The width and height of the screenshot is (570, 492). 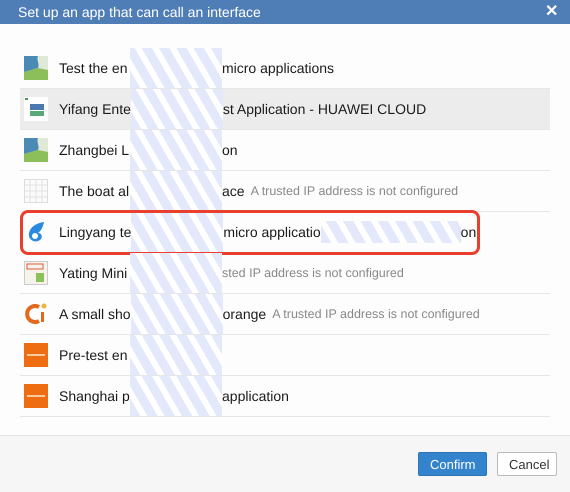 I want to click on confirm-button: Confirm, so click(x=452, y=464).